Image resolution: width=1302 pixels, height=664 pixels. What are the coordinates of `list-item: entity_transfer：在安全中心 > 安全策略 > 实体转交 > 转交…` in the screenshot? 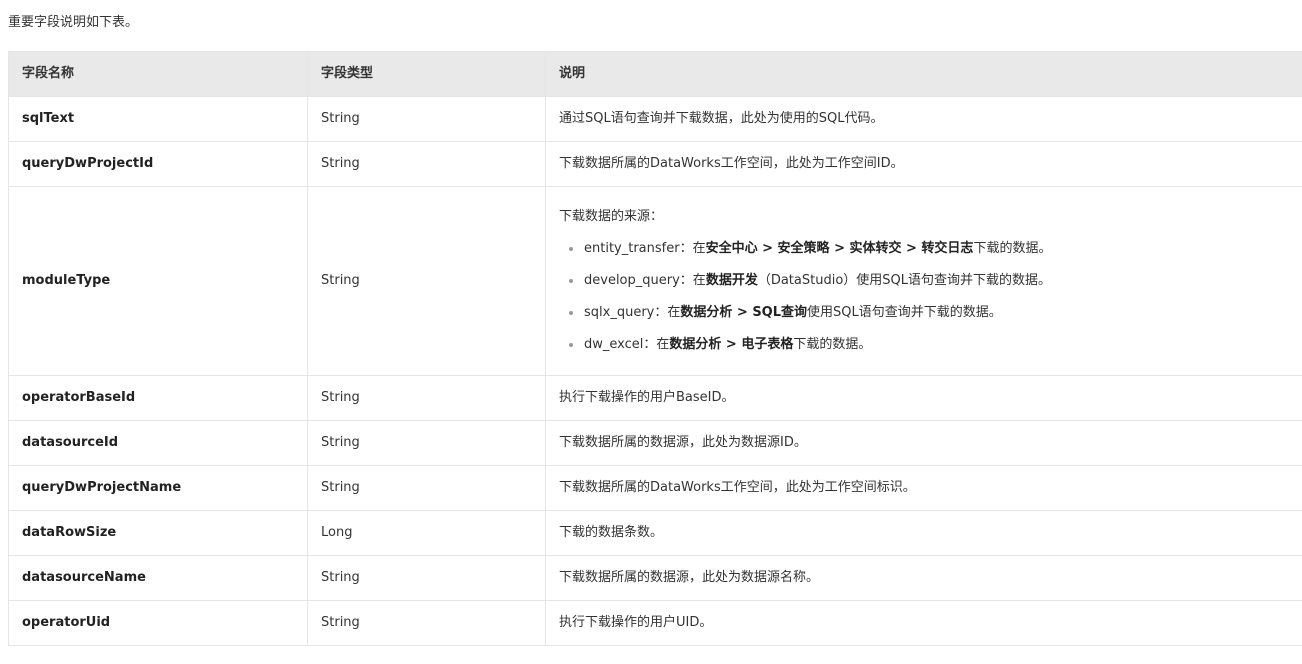 It's located at (929, 249).